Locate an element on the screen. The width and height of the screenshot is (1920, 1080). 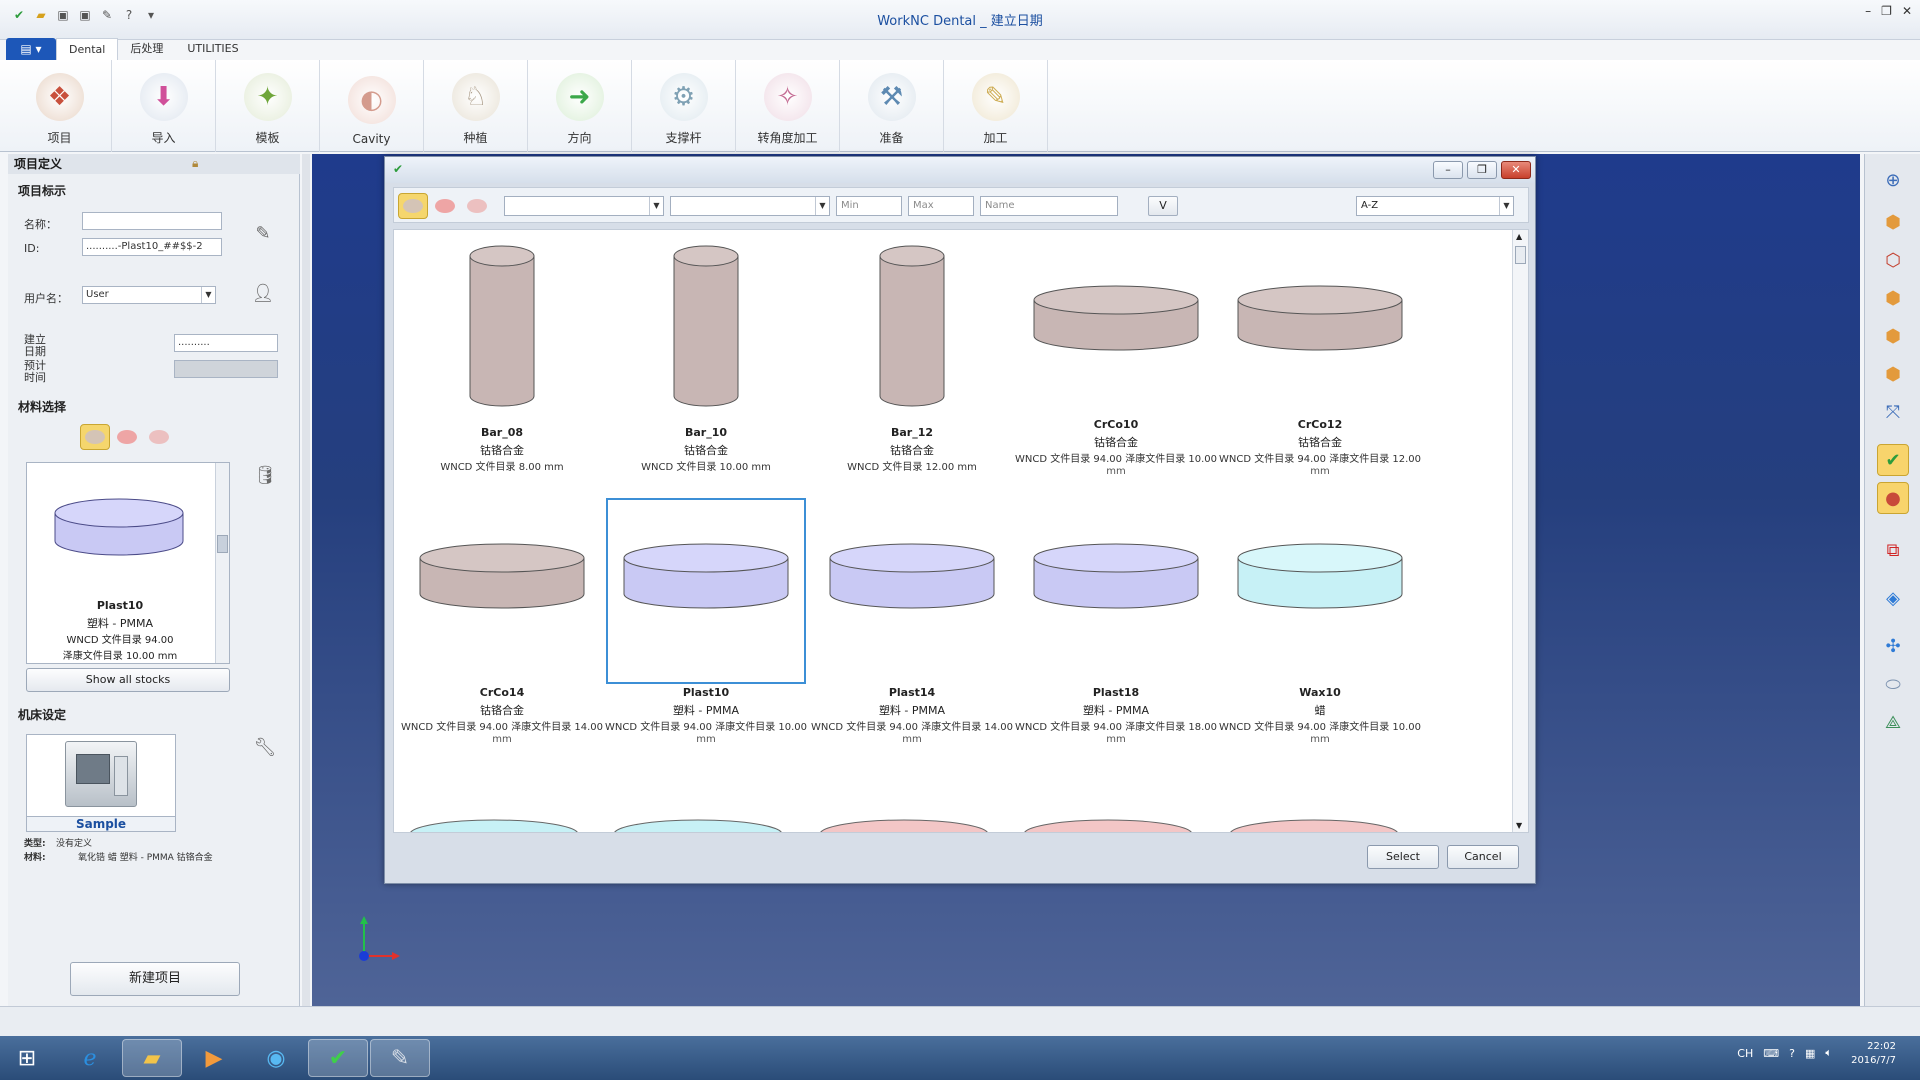
scroll-up-icon: ▲ is located at coordinates (1519, 236).